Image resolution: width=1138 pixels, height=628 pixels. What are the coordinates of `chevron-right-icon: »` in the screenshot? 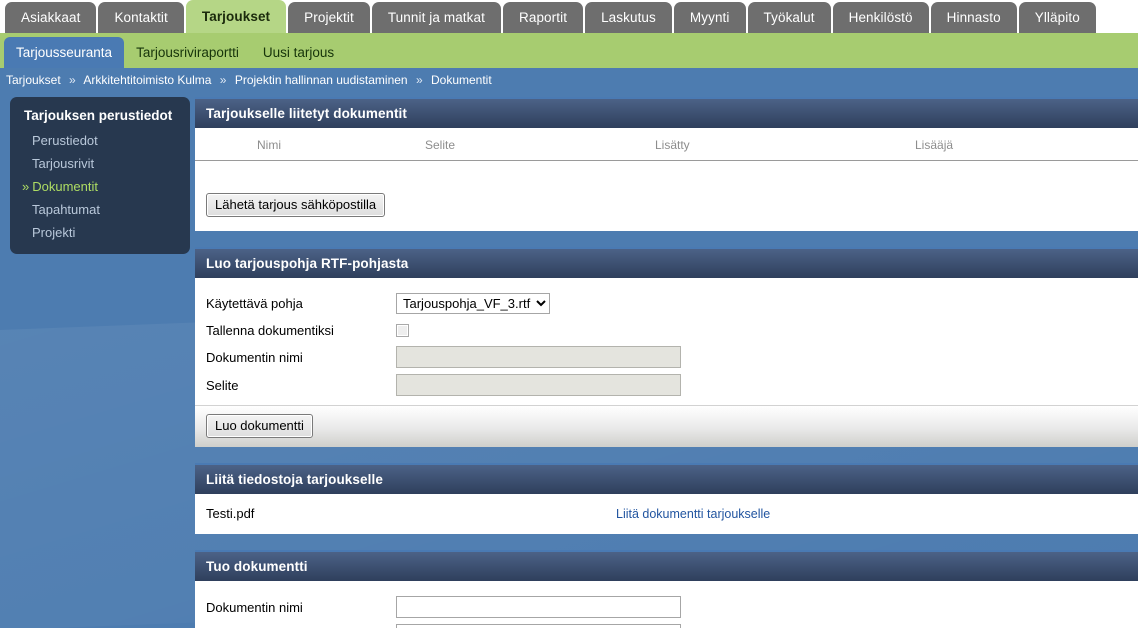 It's located at (26, 186).